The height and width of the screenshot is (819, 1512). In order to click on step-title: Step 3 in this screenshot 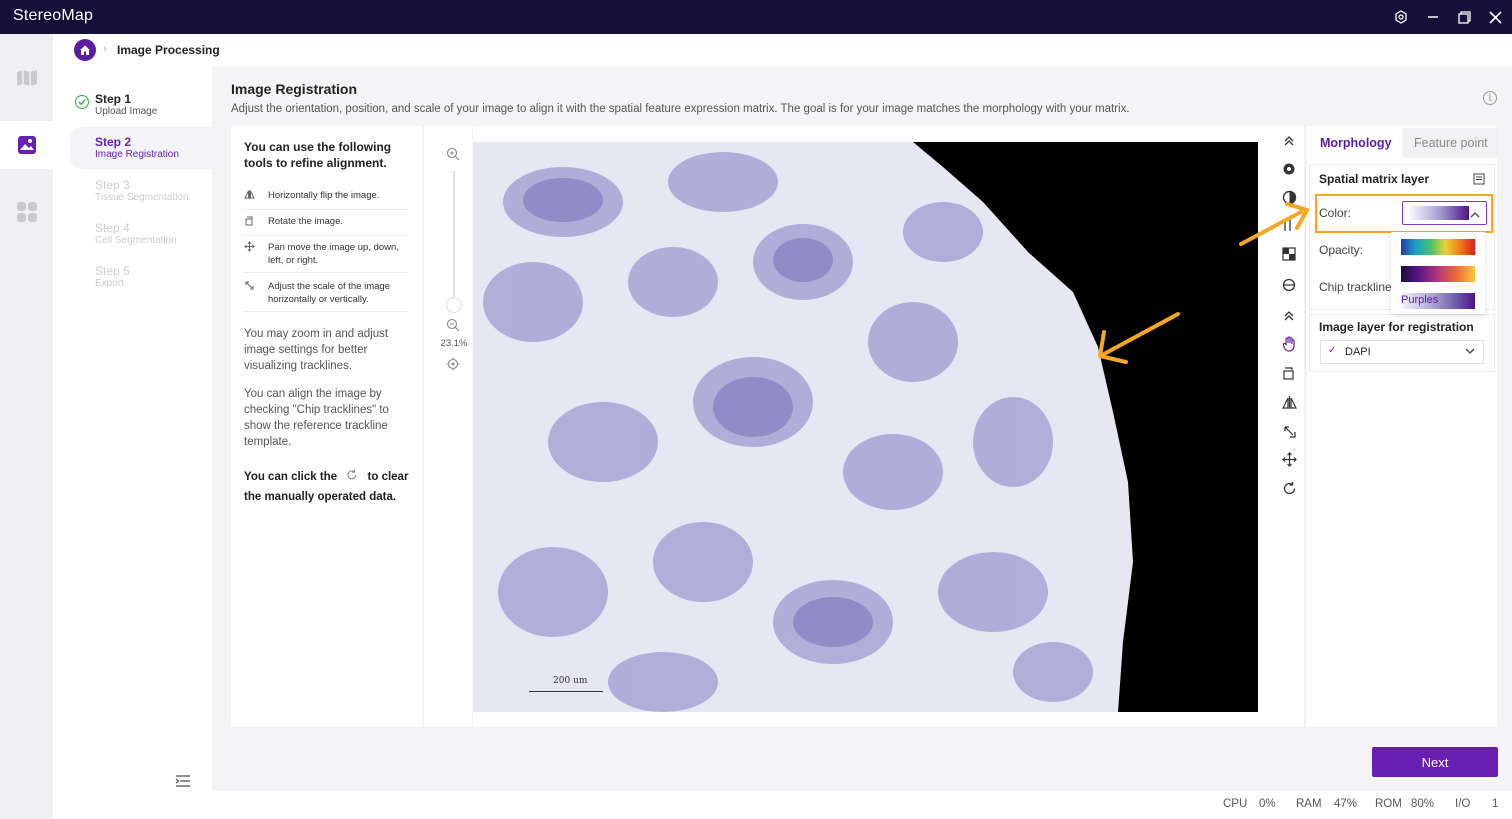, I will do `click(112, 185)`.